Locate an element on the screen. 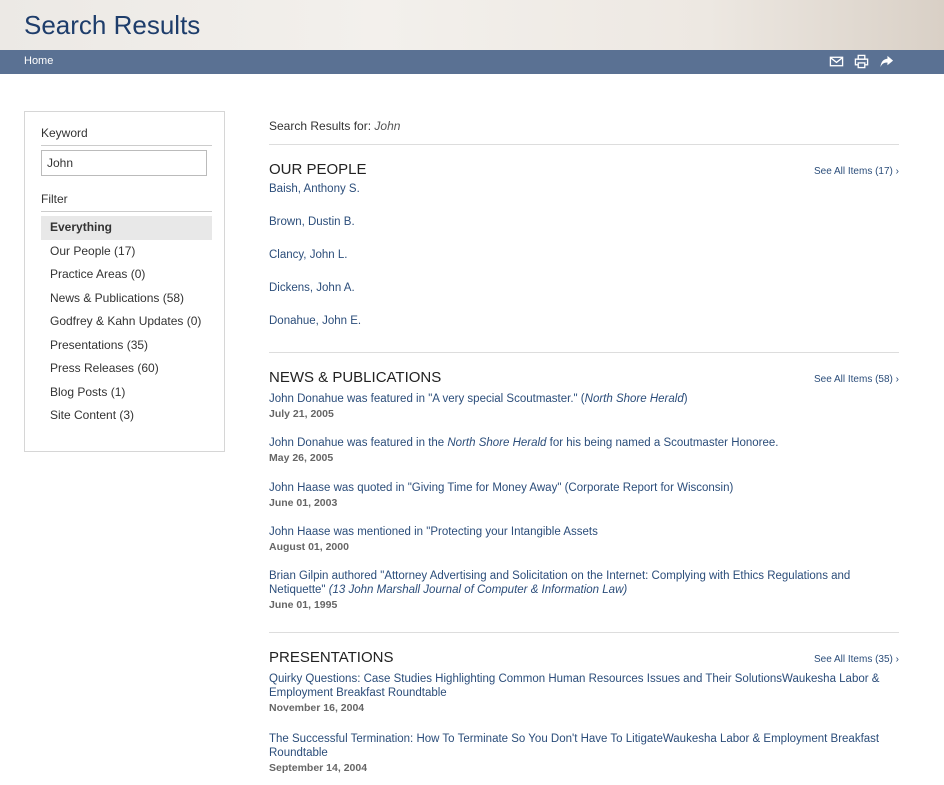 Image resolution: width=944 pixels, height=785 pixels. print-icon is located at coordinates (861, 61).